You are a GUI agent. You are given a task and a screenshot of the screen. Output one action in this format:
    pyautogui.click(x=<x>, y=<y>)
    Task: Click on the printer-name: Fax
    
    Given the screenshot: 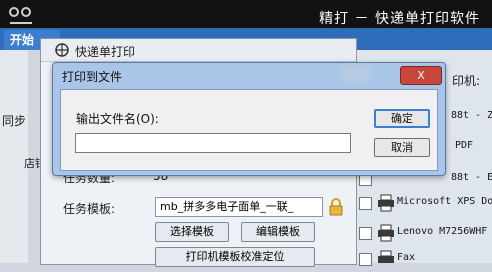 What is the action you would take?
    pyautogui.click(x=406, y=257)
    